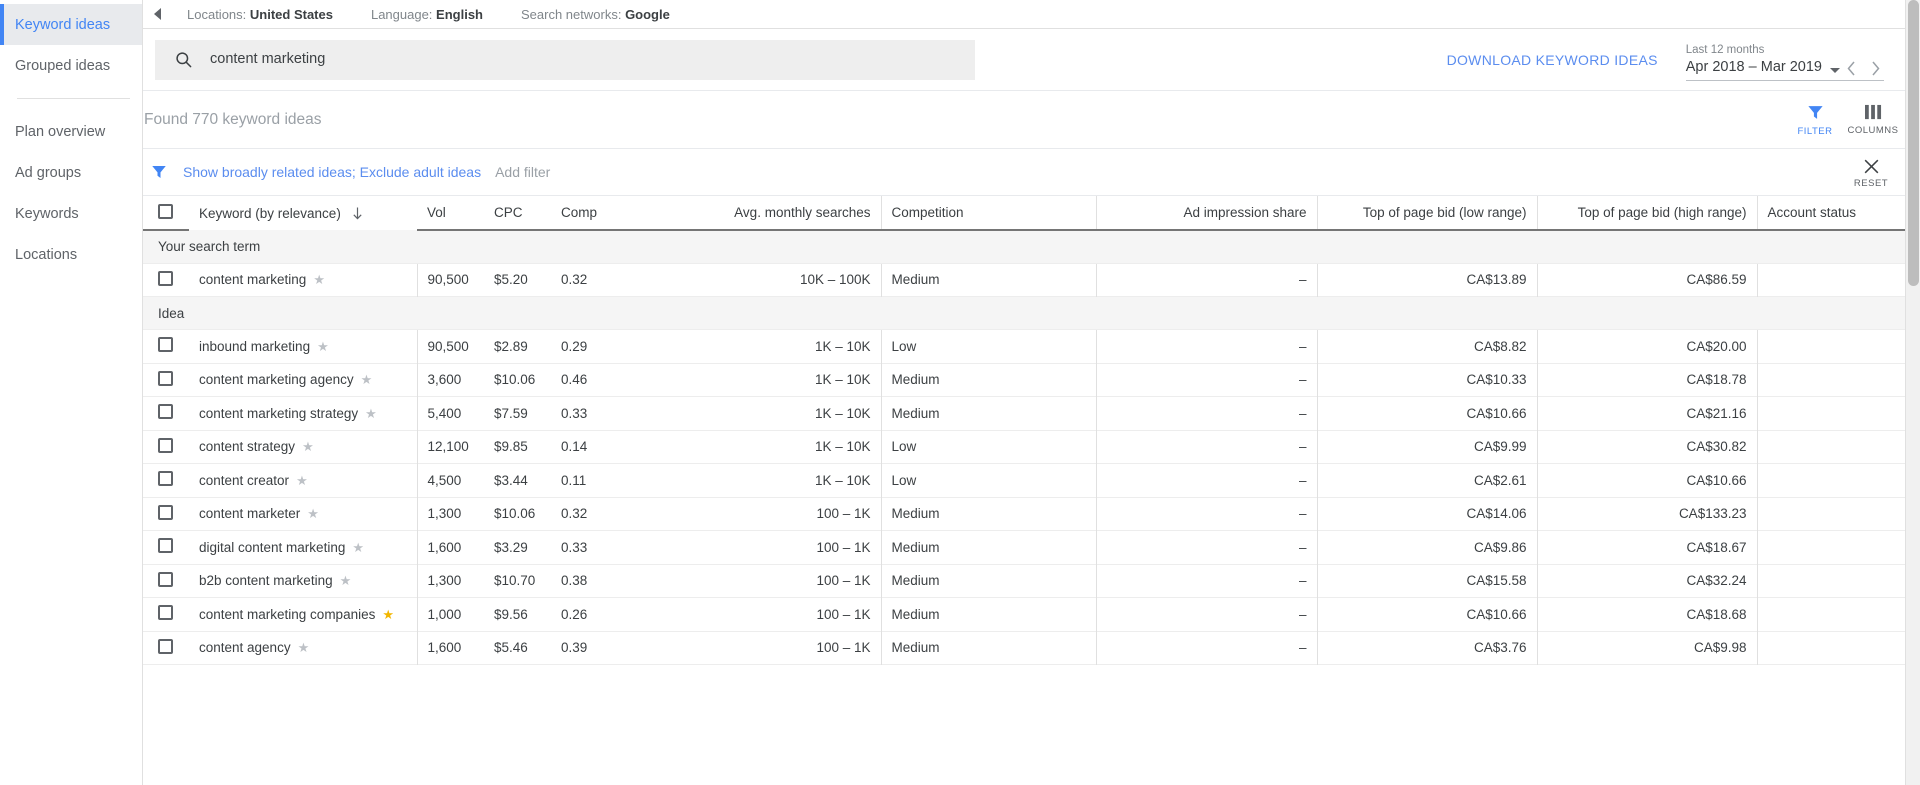 The height and width of the screenshot is (785, 1920). I want to click on cell-keyword: content marketing ★, so click(303, 280).